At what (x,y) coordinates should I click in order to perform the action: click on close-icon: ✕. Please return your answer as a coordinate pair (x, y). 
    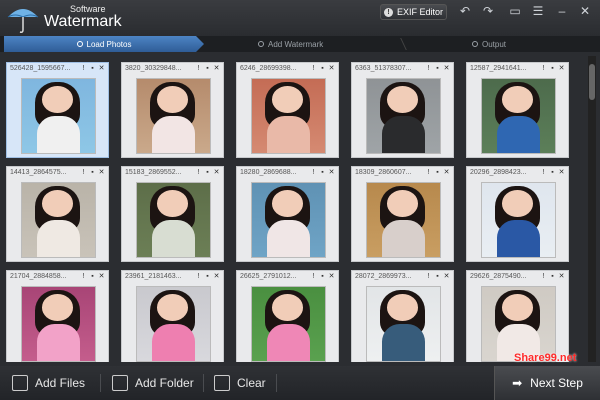
    Looking at the image, I should click on (585, 11).